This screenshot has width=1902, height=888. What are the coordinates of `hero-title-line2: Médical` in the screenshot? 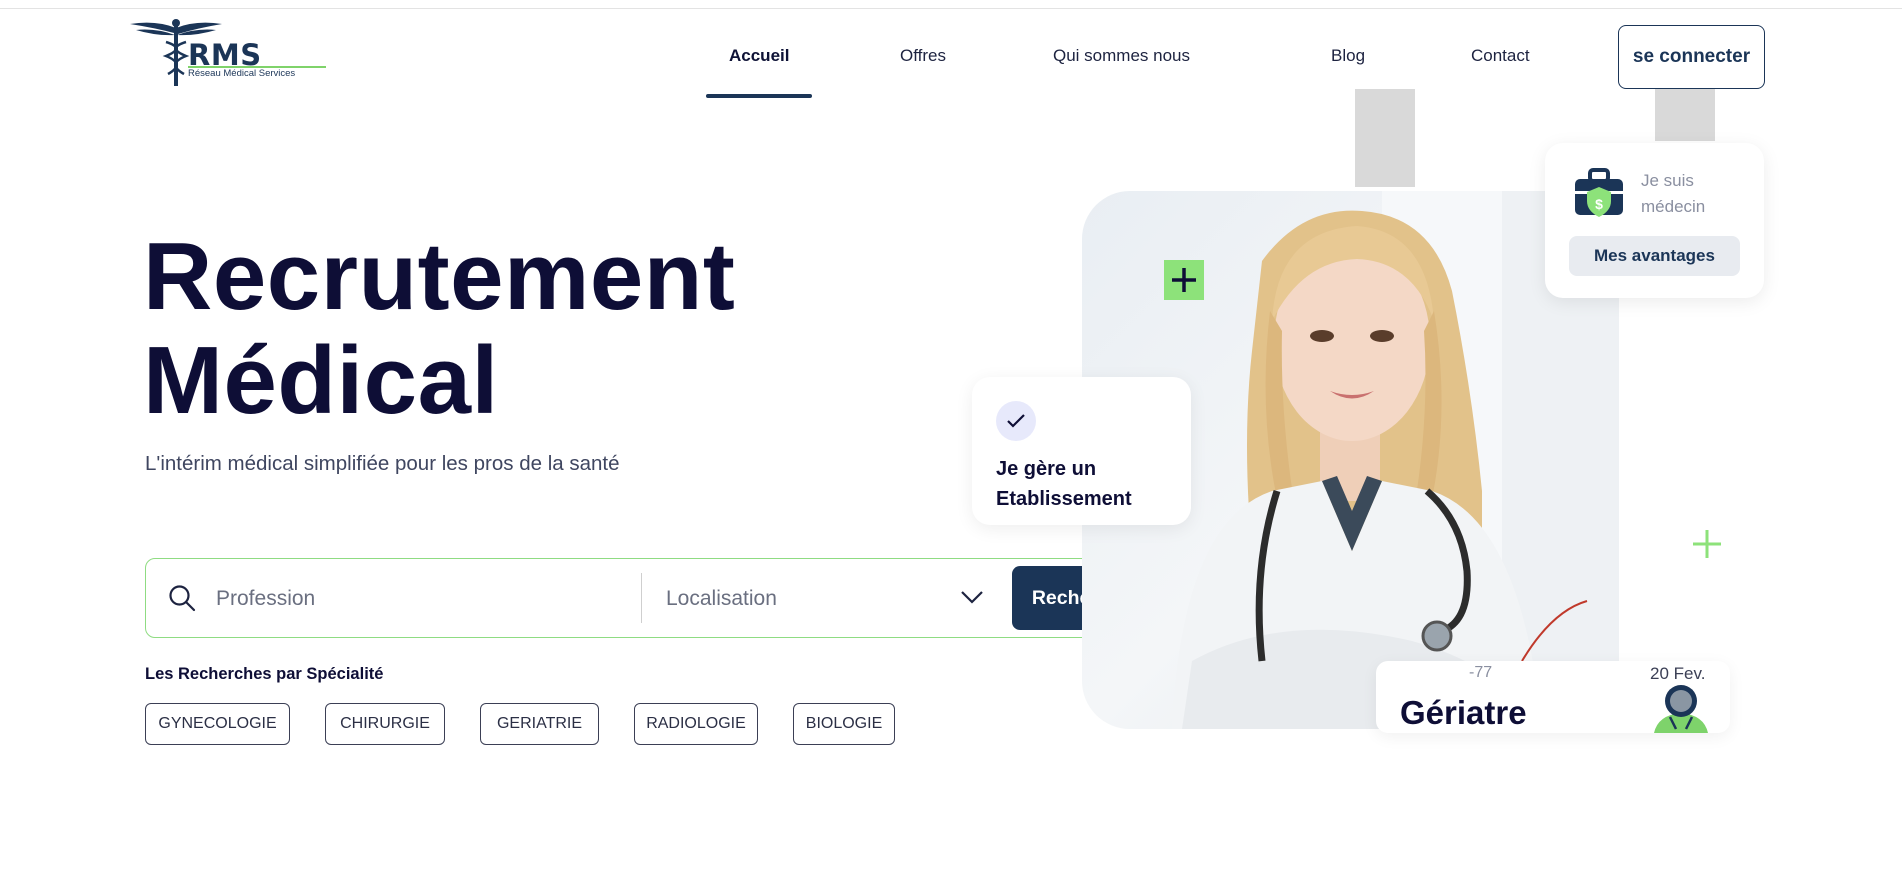 It's located at (321, 380).